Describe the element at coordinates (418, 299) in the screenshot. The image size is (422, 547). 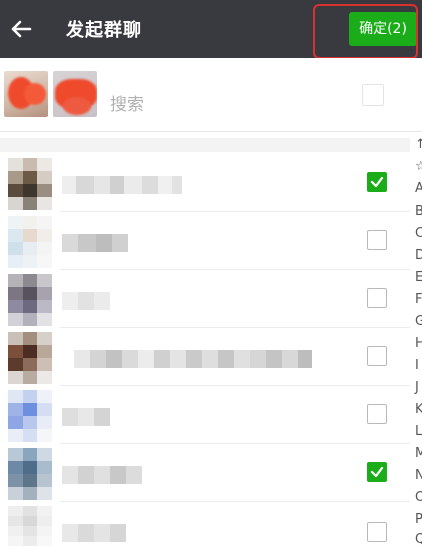
I see `index-letter: F` at that location.